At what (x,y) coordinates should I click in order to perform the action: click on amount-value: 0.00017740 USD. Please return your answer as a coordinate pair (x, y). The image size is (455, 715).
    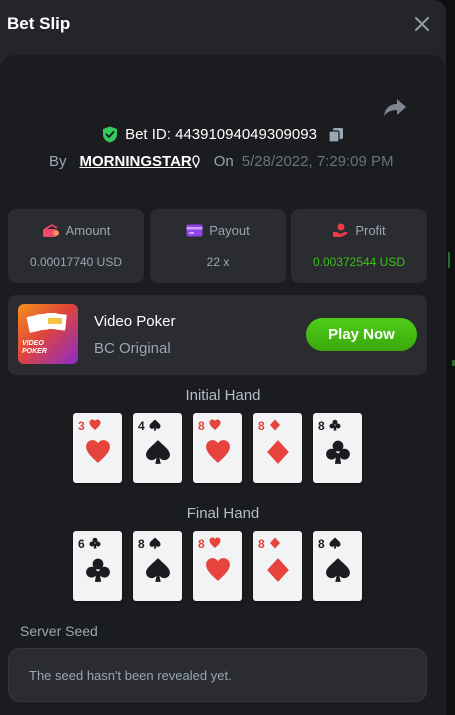
    Looking at the image, I should click on (76, 262).